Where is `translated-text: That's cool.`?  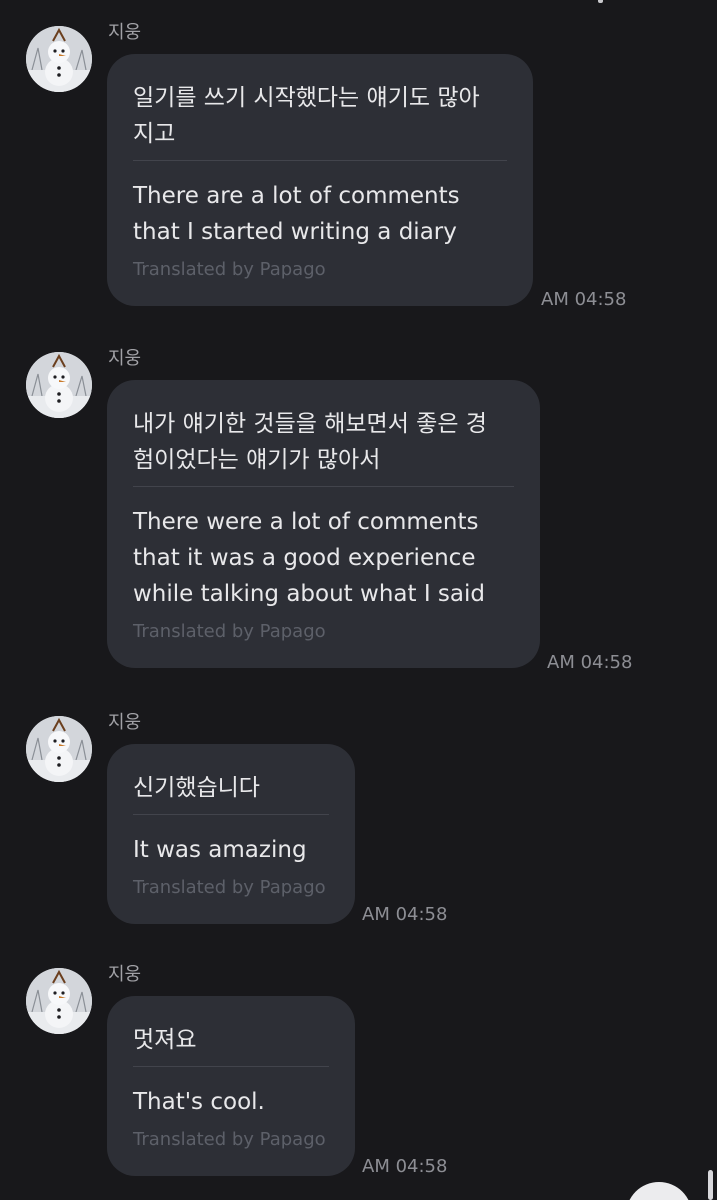 translated-text: That's cool. is located at coordinates (199, 1102).